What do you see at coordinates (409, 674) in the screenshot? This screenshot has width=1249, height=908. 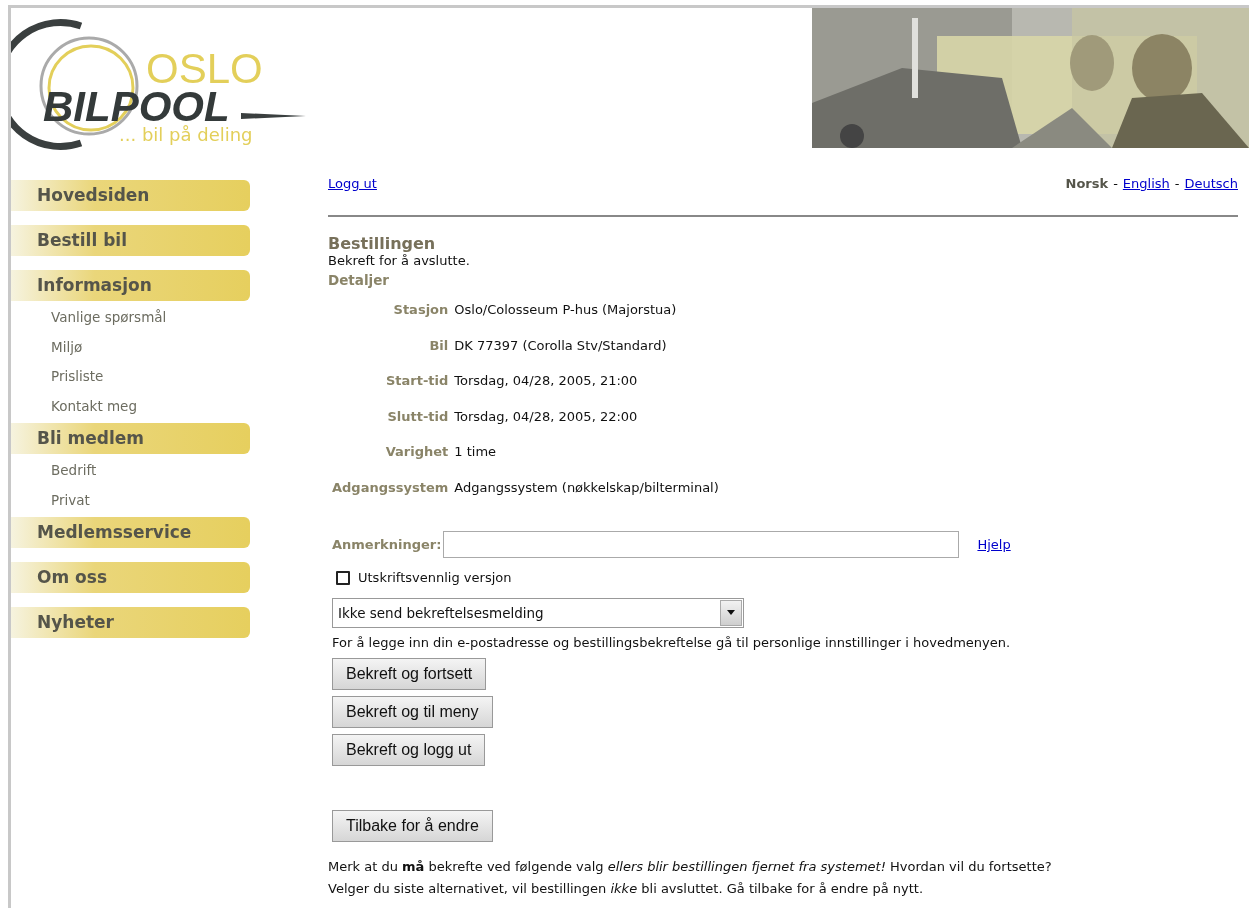 I see `confirm-button: Bekreft og fortsett` at bounding box center [409, 674].